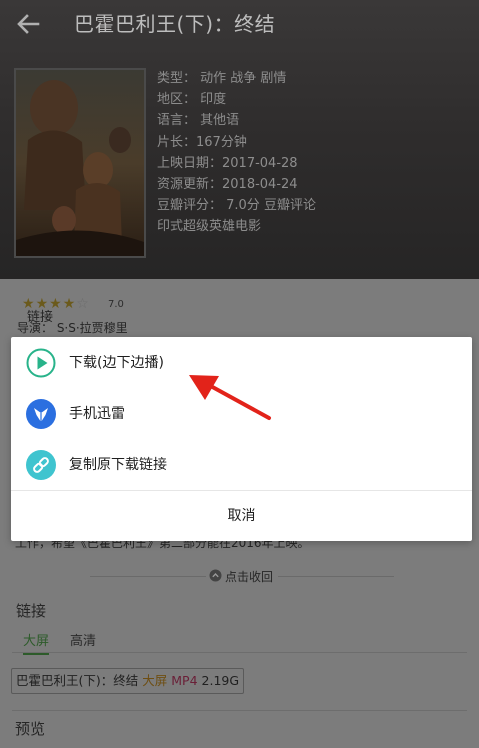 The width and height of the screenshot is (479, 748). What do you see at coordinates (118, 465) in the screenshot?
I see `option-label: 复制原下载链接` at bounding box center [118, 465].